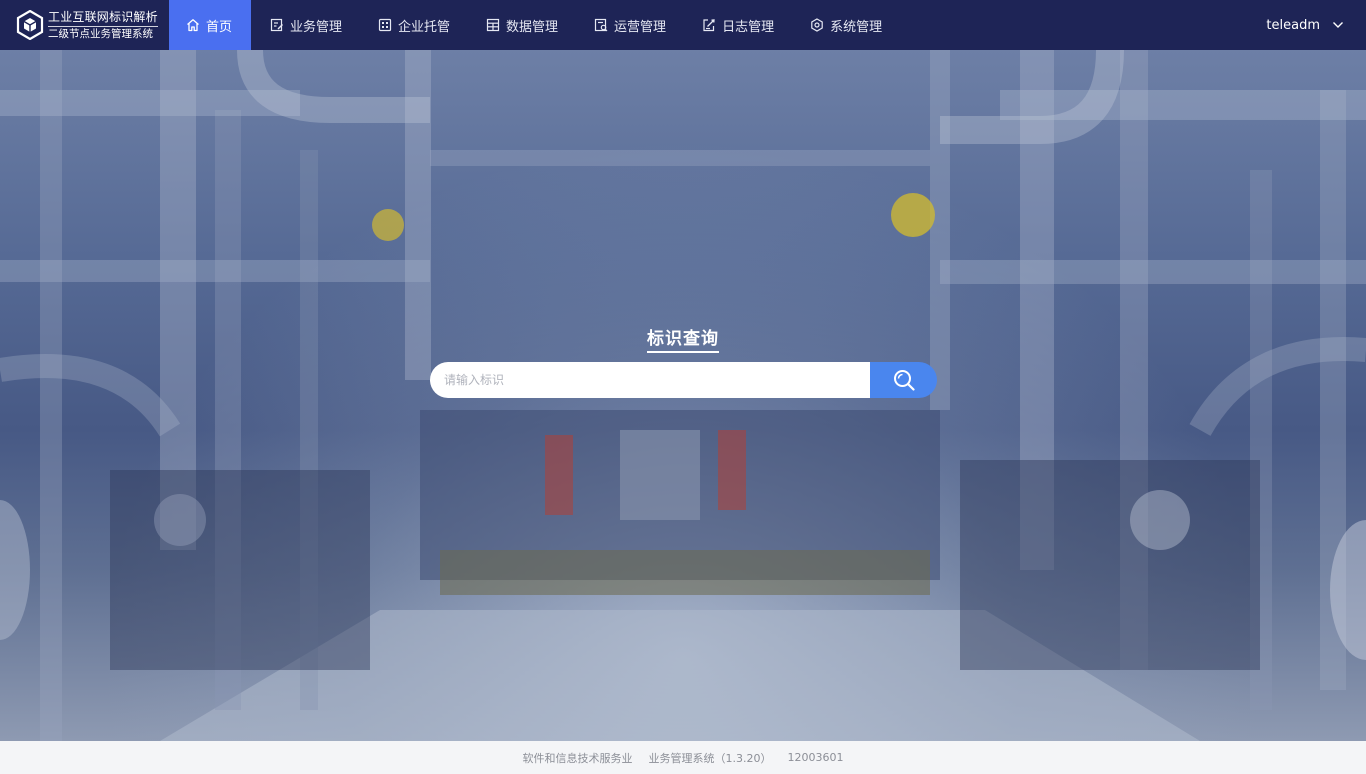 The width and height of the screenshot is (1366, 774). I want to click on nav-item-operations: 运营管理, so click(630, 25).